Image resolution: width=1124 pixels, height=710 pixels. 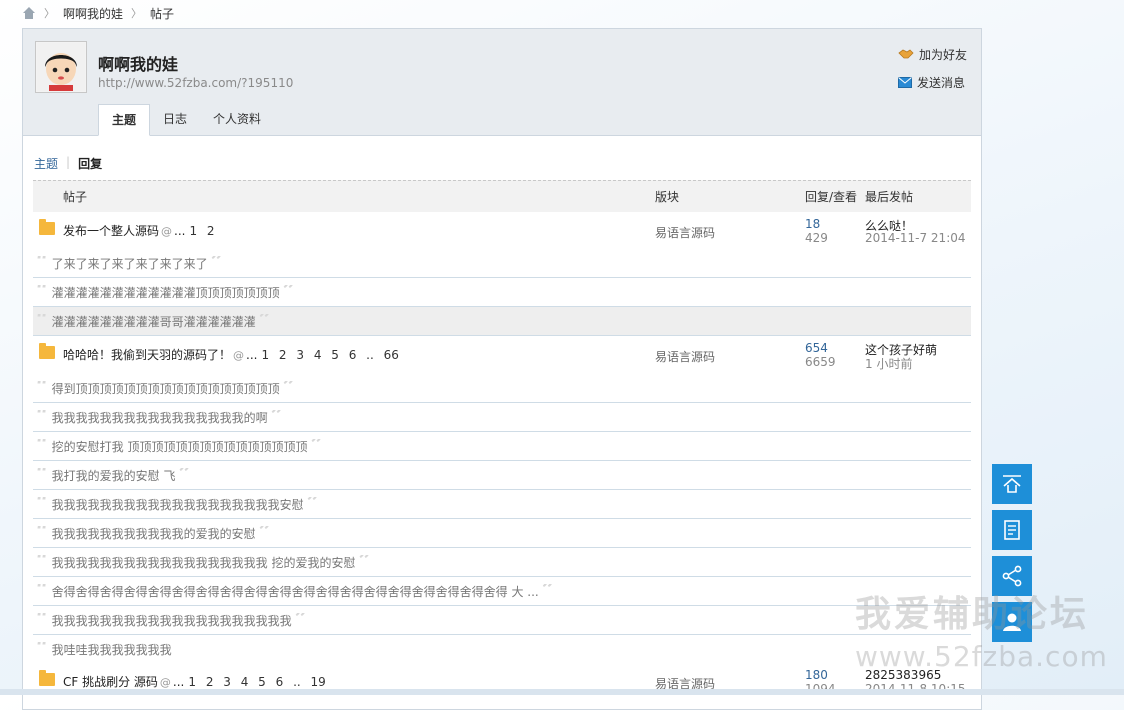 I want to click on reply-item: “我我我我我我我我我我我我我我我我我我我我”, so click(x=502, y=620).